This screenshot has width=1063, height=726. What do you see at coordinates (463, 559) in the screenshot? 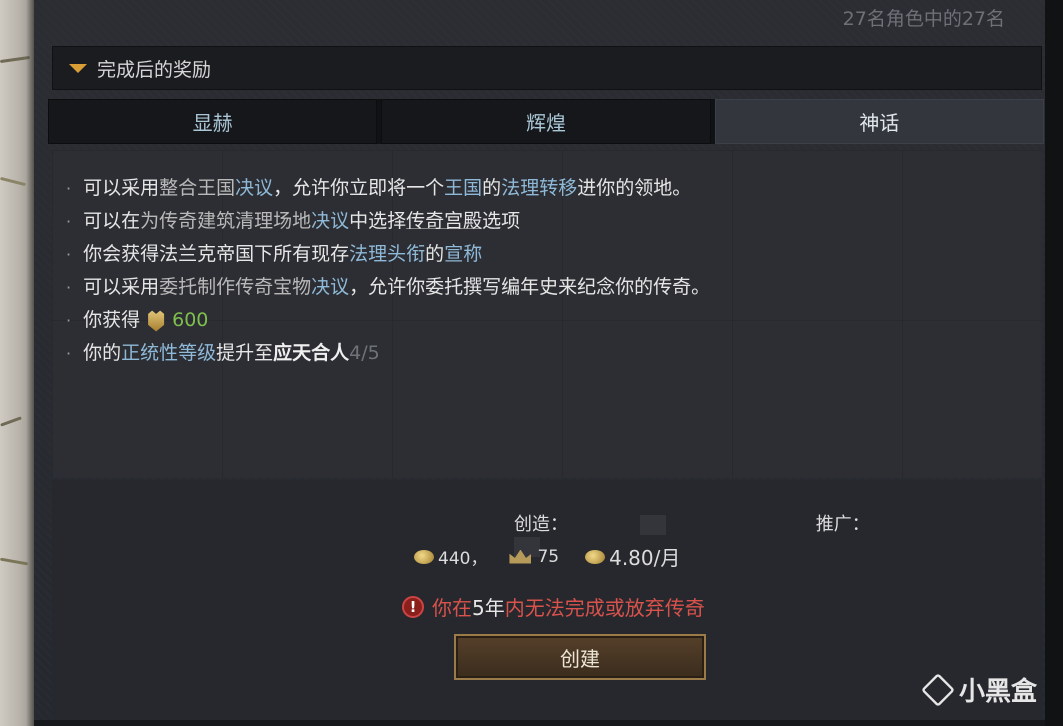
I see `gold-cost-value: 440，` at bounding box center [463, 559].